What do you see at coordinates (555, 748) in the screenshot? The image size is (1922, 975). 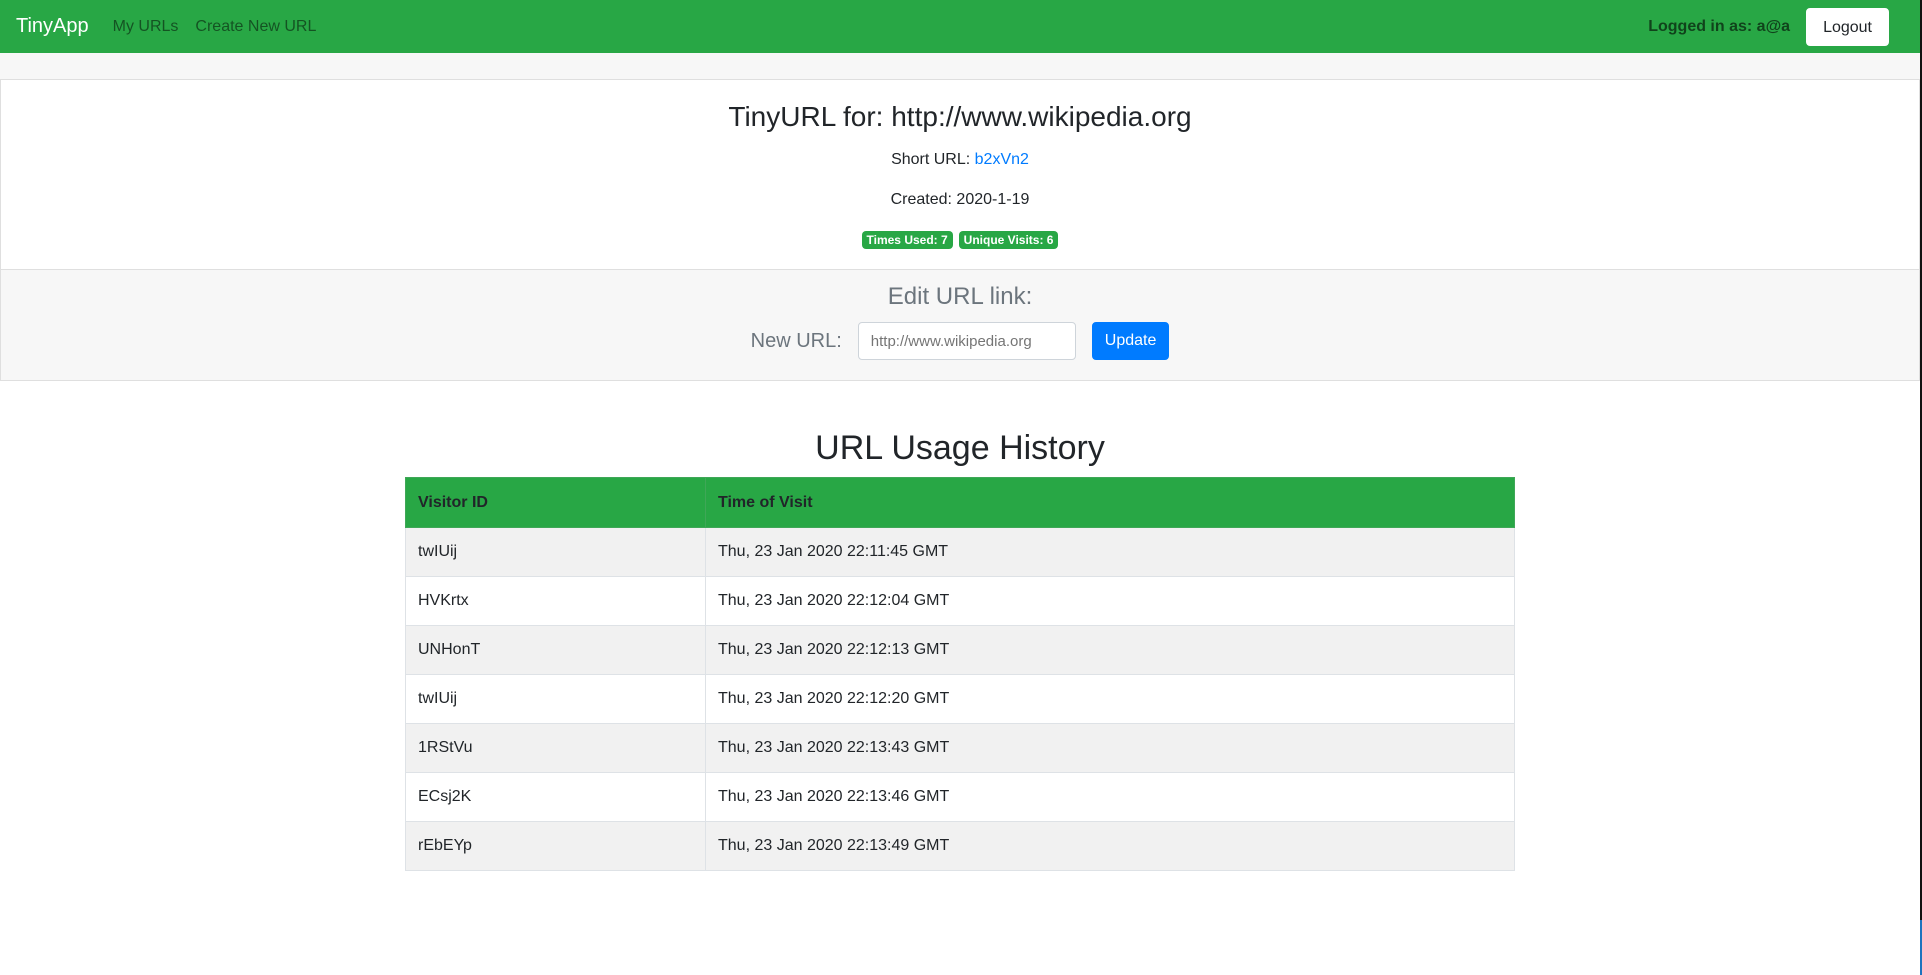 I see `visitor-id-cell: 1RStVu` at bounding box center [555, 748].